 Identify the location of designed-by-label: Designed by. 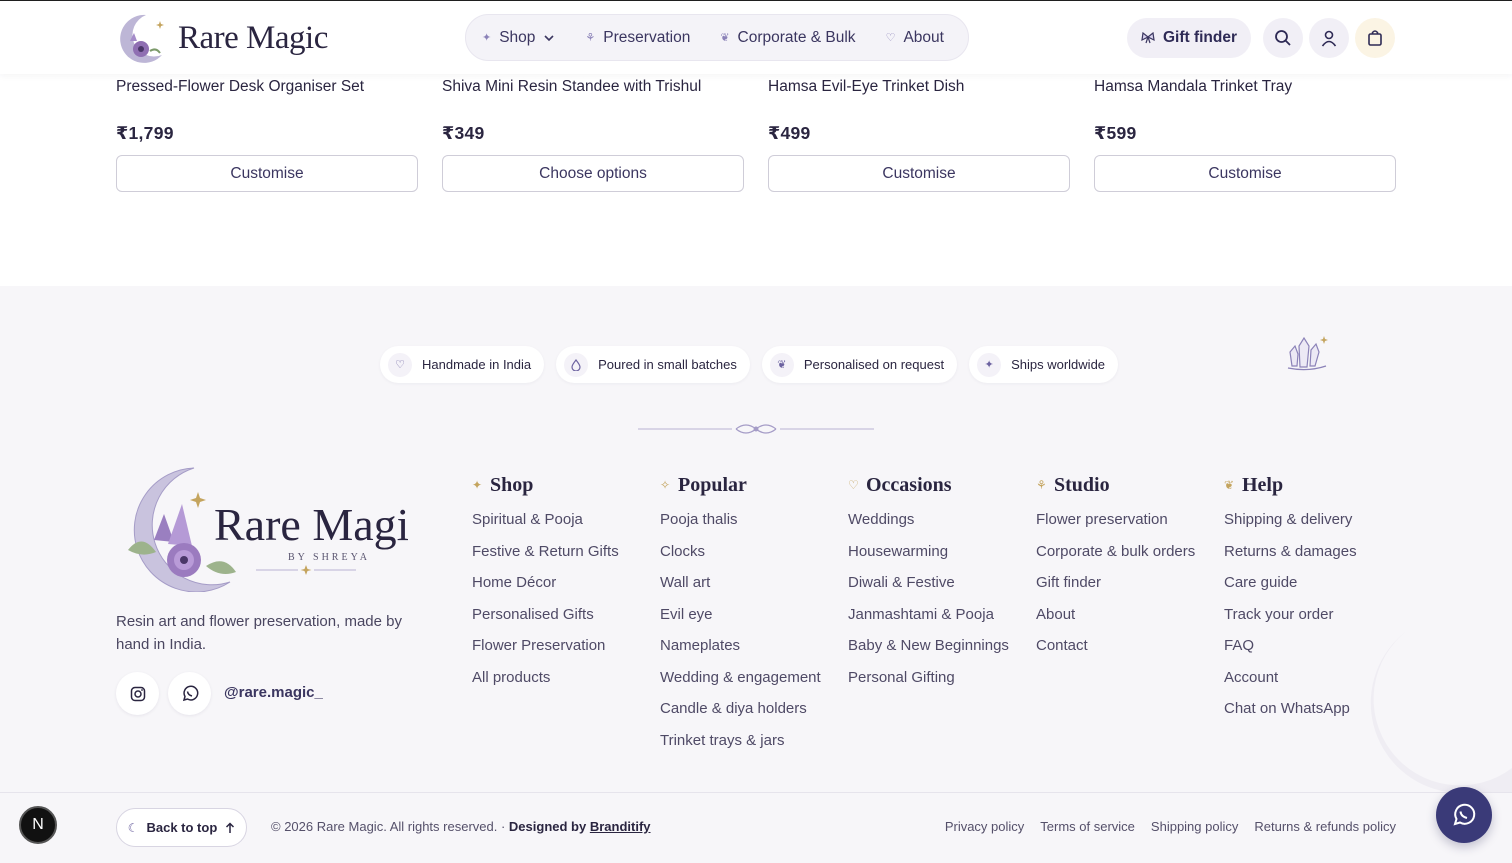
(547, 826).